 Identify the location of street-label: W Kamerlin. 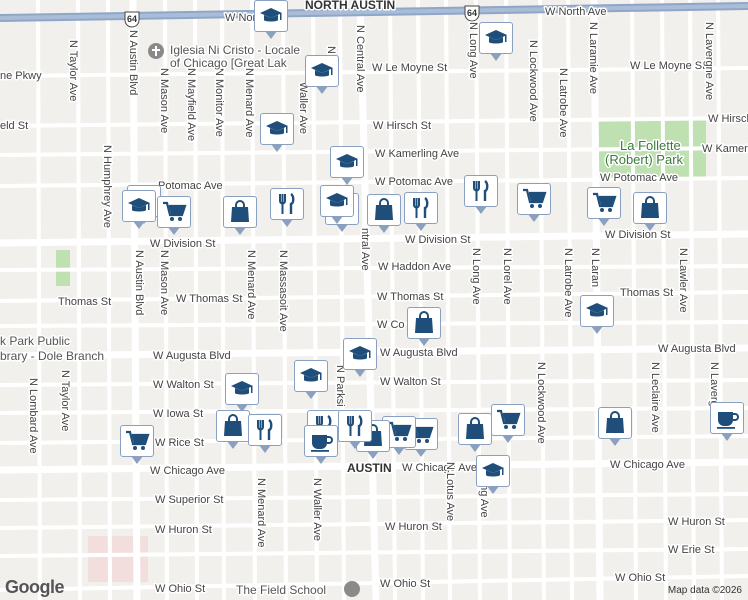
(725, 149).